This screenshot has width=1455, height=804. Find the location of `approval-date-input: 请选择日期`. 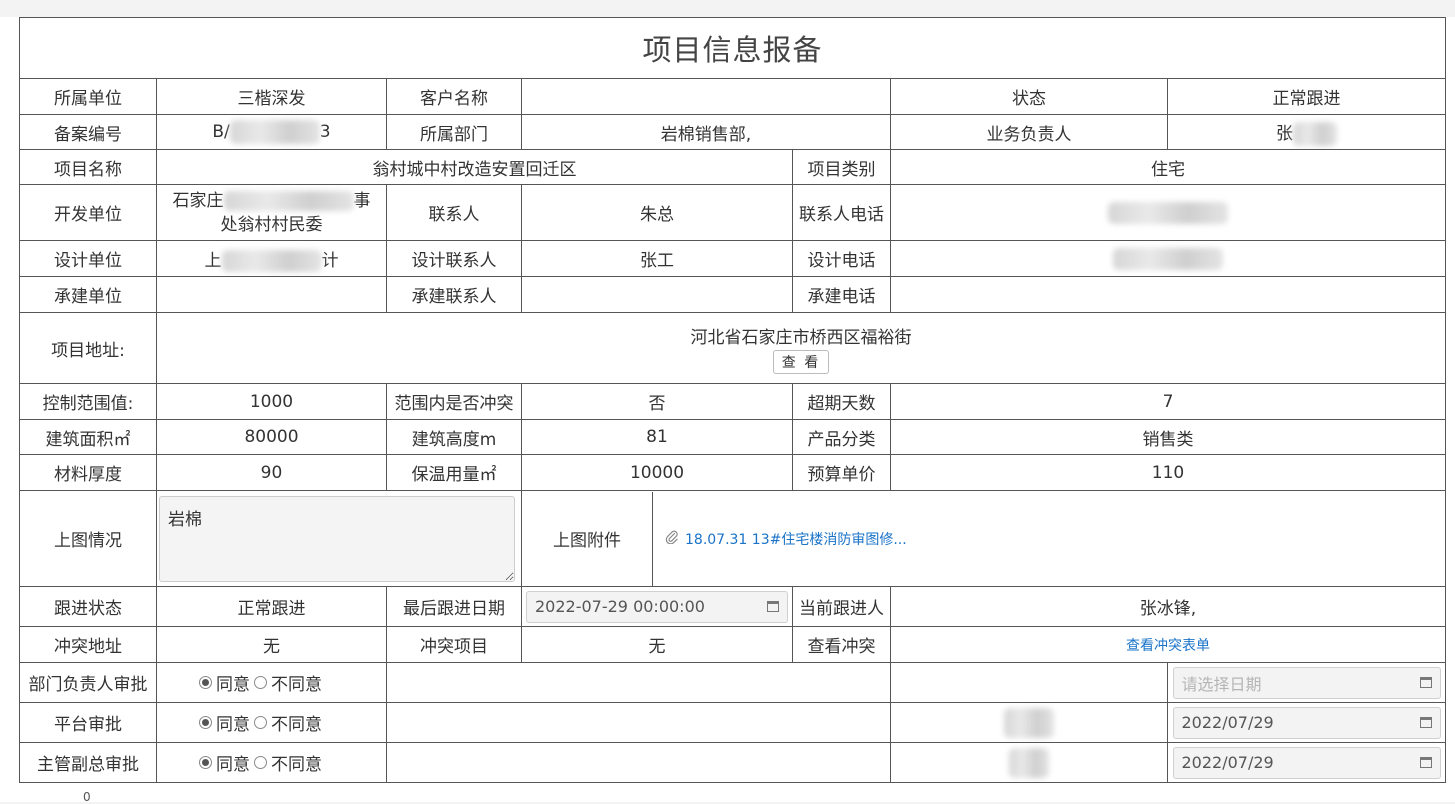

approval-date-input: 请选择日期 is located at coordinates (1306, 682).